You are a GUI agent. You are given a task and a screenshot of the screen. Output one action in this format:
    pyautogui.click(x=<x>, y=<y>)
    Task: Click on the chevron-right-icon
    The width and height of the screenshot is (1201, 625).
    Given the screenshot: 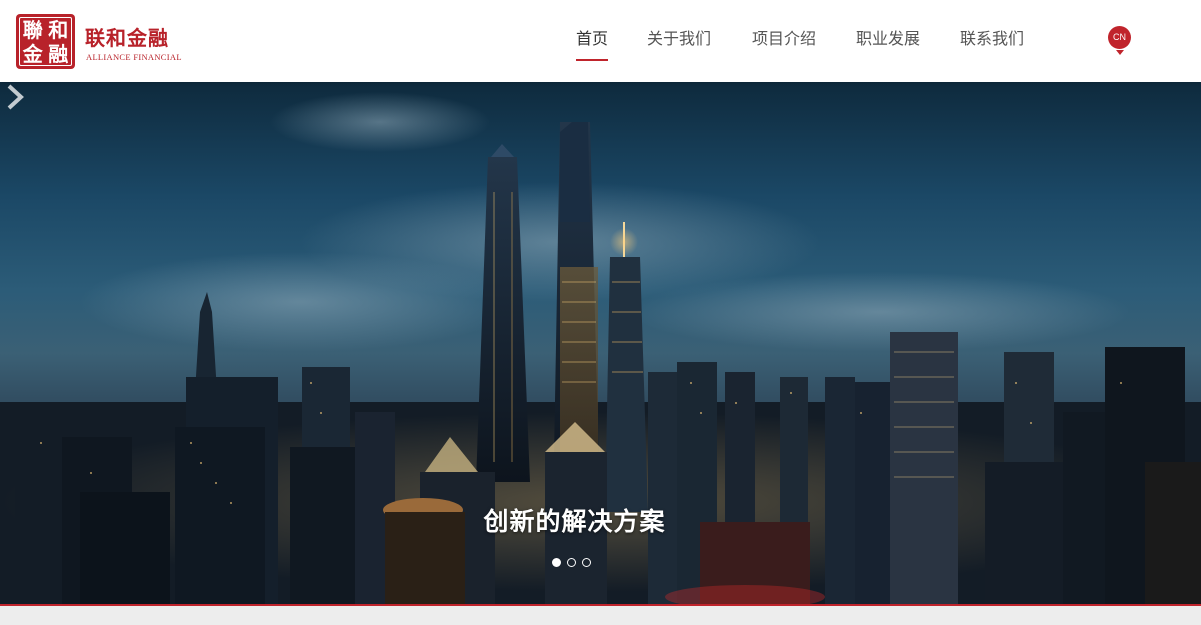 What is the action you would take?
    pyautogui.click(x=15, y=97)
    